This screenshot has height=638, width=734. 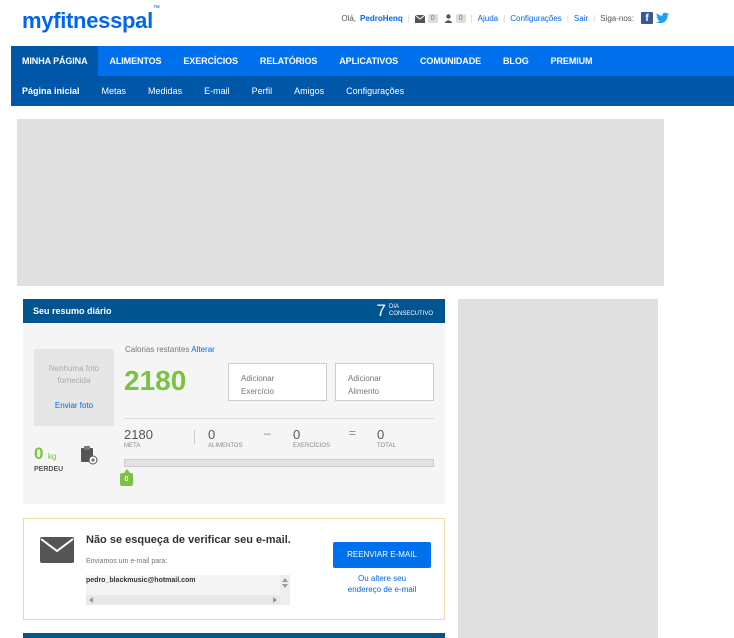 I want to click on change-email-link: Ou altere seu endereço de e-mail, so click(x=382, y=584).